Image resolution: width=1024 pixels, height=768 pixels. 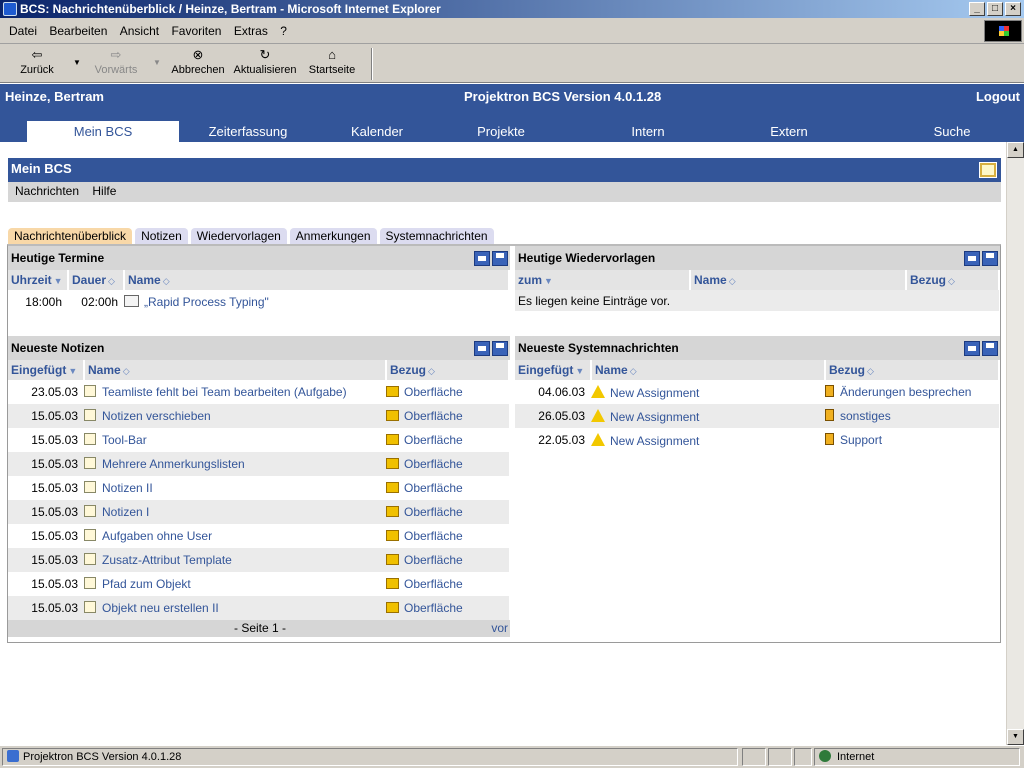 I want to click on column-header-zum: zum ▼, so click(x=603, y=280).